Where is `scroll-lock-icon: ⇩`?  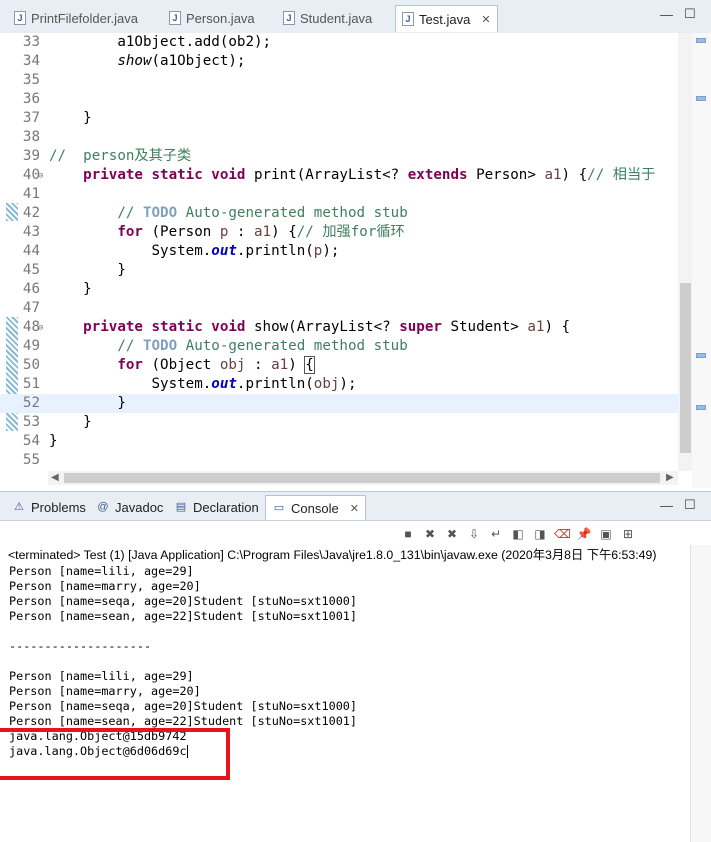 scroll-lock-icon: ⇩ is located at coordinates (474, 534).